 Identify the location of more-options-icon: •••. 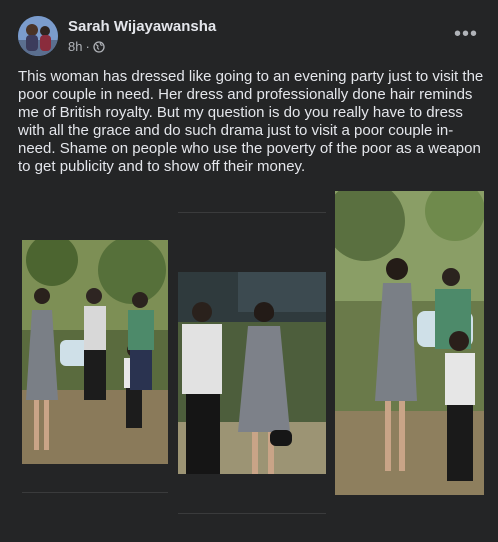
(466, 34).